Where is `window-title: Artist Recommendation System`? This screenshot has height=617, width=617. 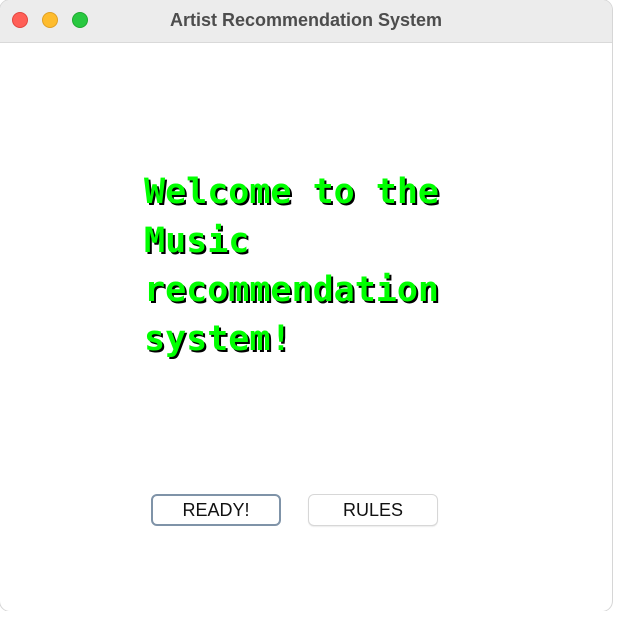 window-title: Artist Recommendation System is located at coordinates (306, 20).